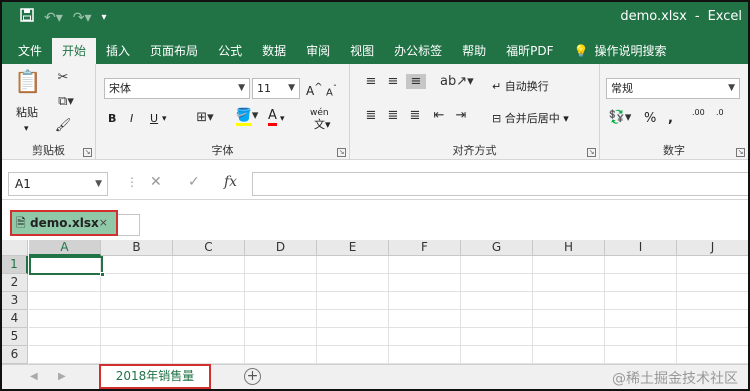  Describe the element at coordinates (371, 81) in the screenshot. I see `align-top-icon: ≡` at that location.